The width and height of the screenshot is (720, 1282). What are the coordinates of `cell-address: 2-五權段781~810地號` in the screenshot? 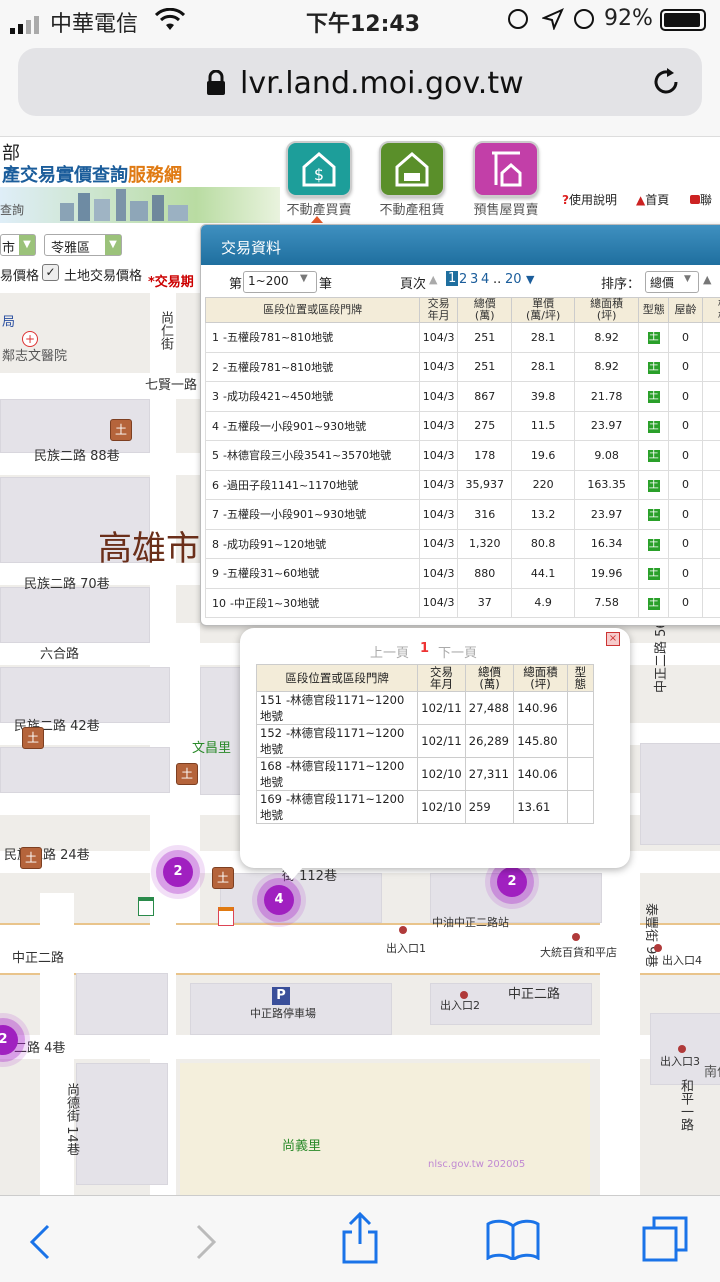 It's located at (313, 367).